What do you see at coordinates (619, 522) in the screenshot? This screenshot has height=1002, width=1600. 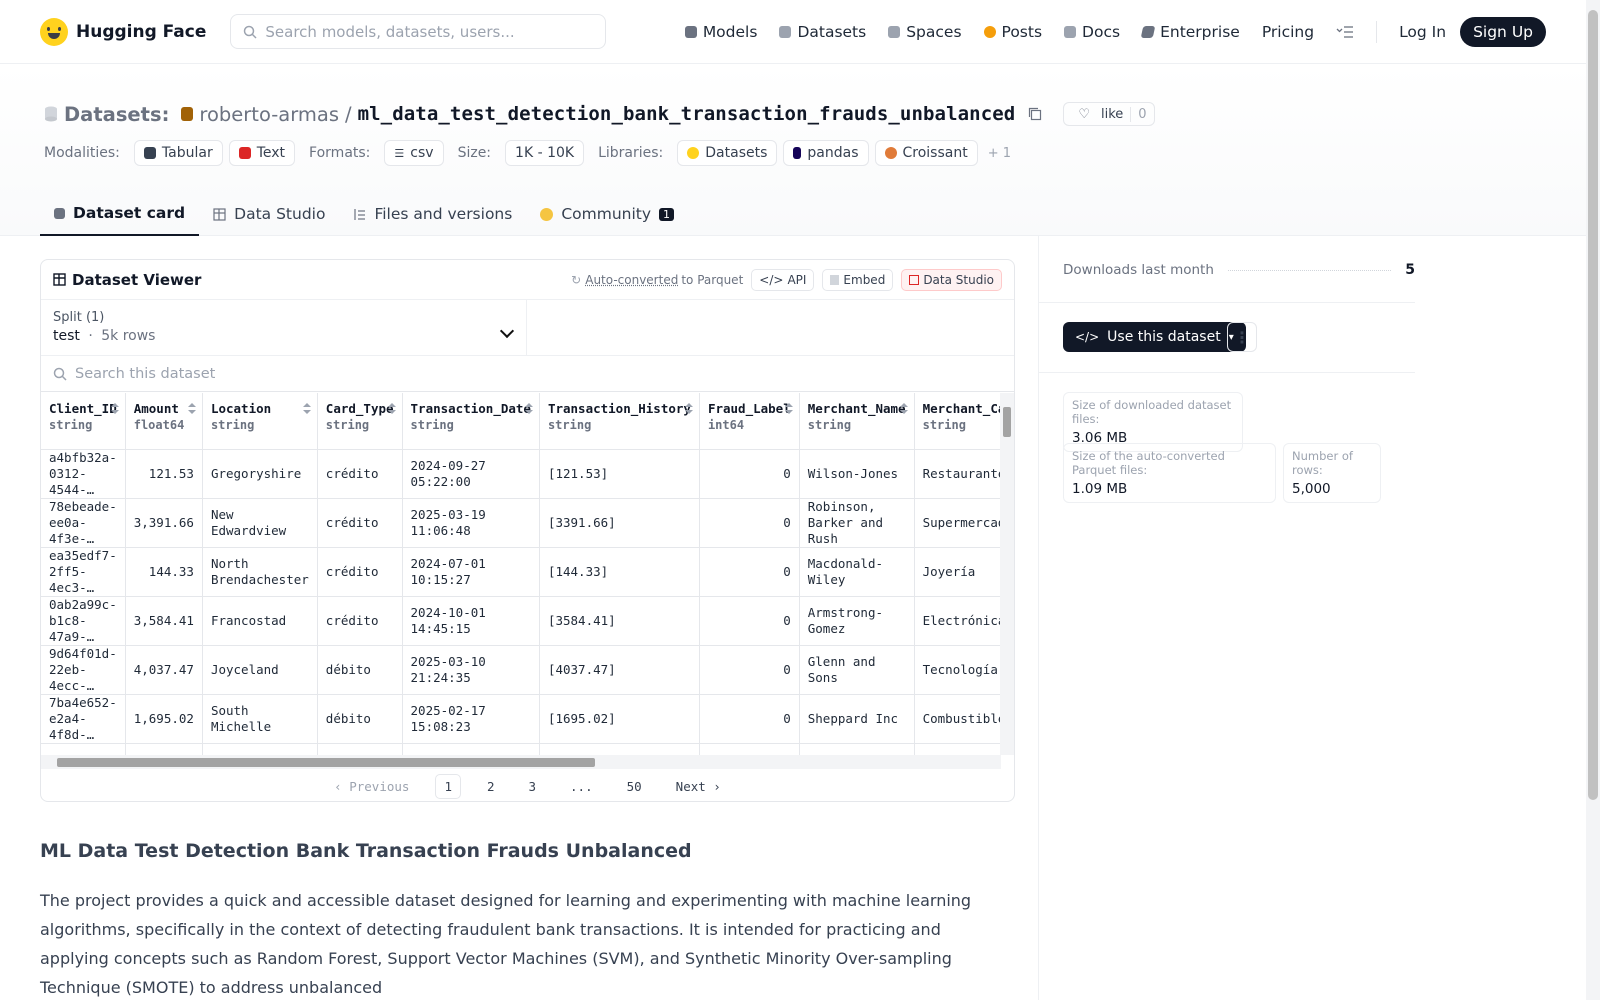 I see `table-cell: [3391.66]` at bounding box center [619, 522].